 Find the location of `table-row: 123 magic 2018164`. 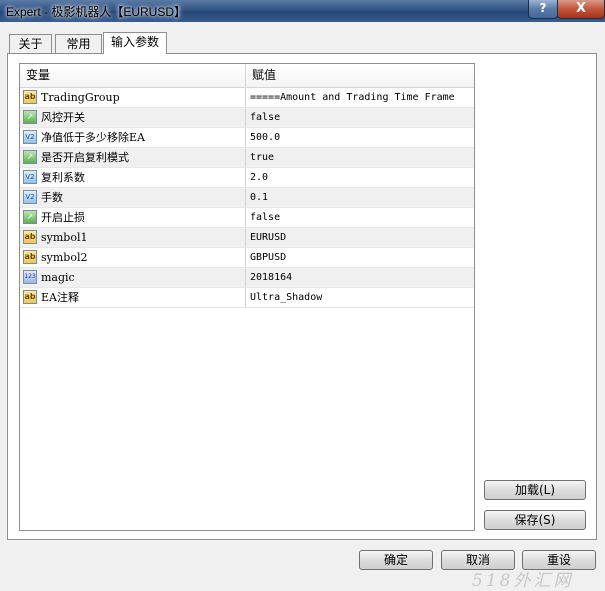

table-row: 123 magic 2018164 is located at coordinates (247, 278).